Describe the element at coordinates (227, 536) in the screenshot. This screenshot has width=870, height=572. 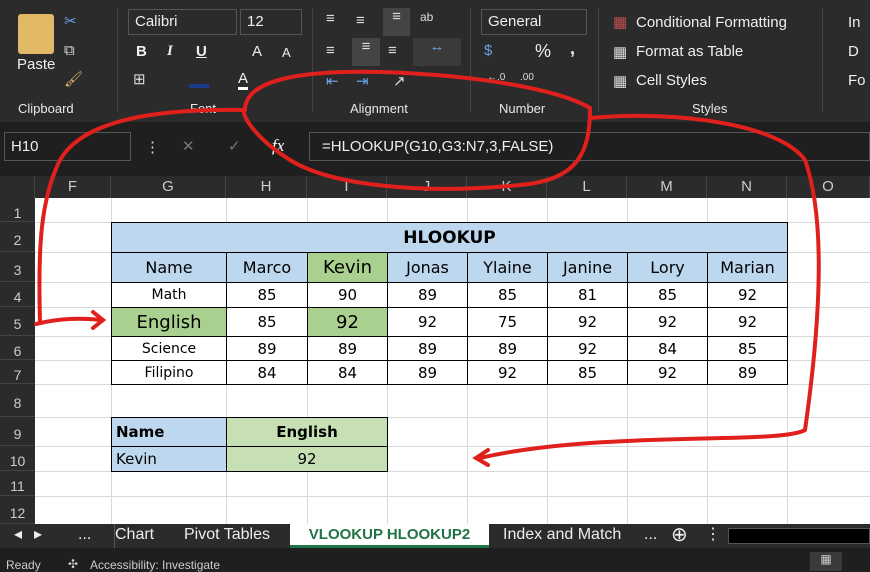
I see `tab-pivot-tables: Pivot Tables` at that location.